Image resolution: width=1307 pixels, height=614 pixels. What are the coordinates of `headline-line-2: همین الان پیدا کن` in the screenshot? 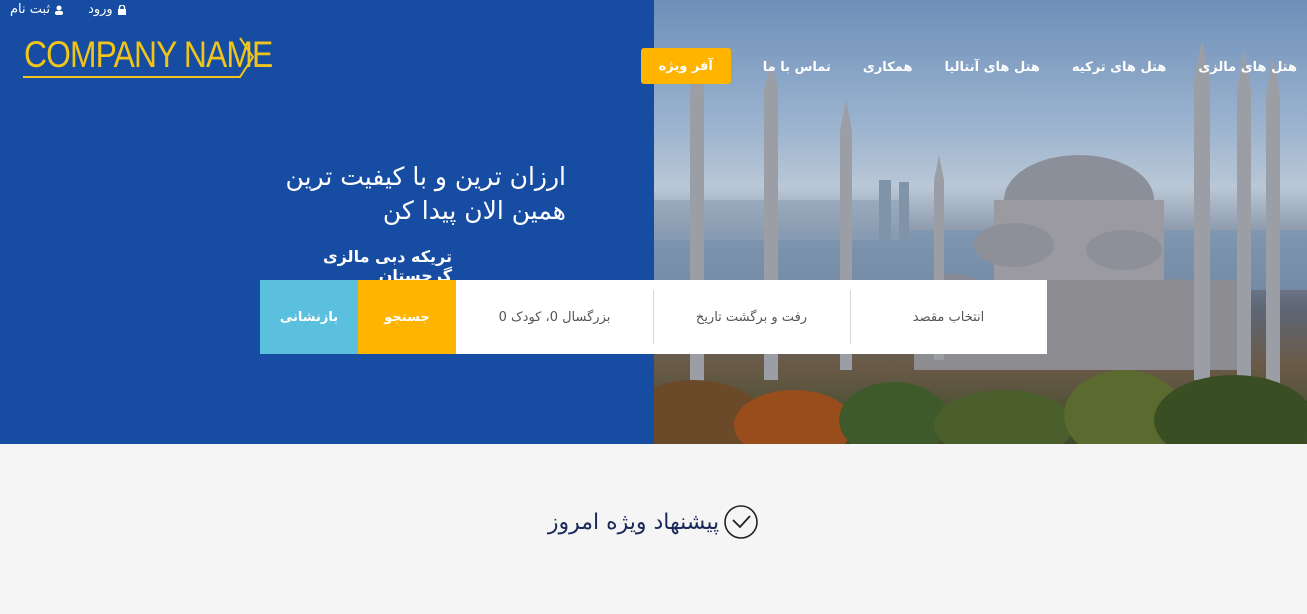 It's located at (474, 210).